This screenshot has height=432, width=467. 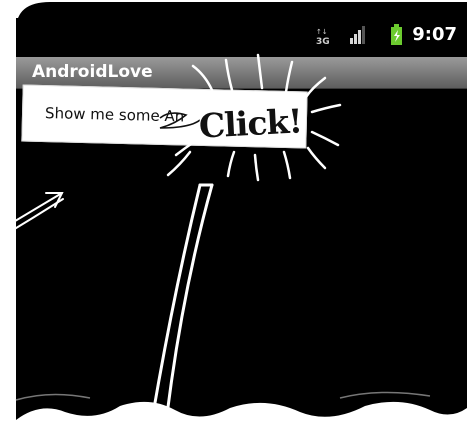 What do you see at coordinates (181, 307) in the screenshot?
I see `pointer-line` at bounding box center [181, 307].